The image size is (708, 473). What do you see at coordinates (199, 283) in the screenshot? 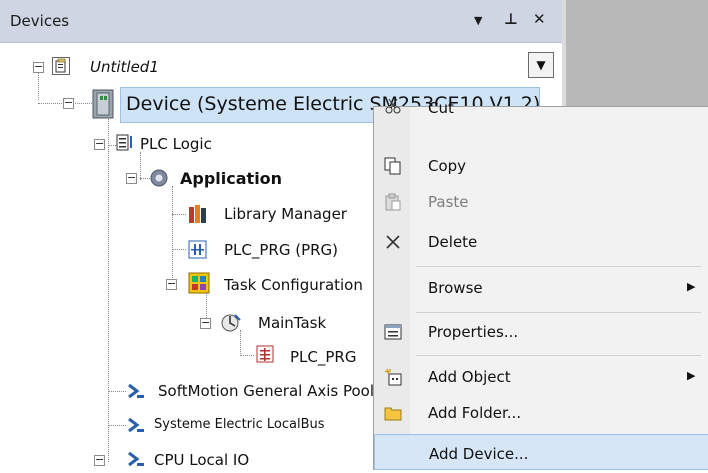
I see `task-configuration-icon` at bounding box center [199, 283].